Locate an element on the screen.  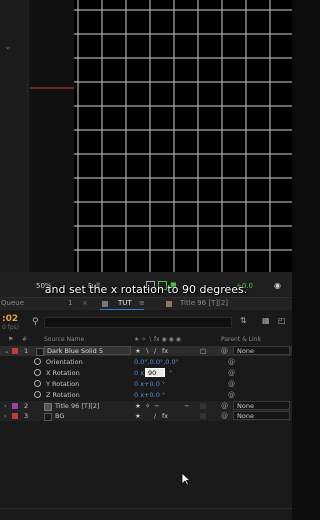
label-icon: ⚑ is located at coordinates (11, 339).